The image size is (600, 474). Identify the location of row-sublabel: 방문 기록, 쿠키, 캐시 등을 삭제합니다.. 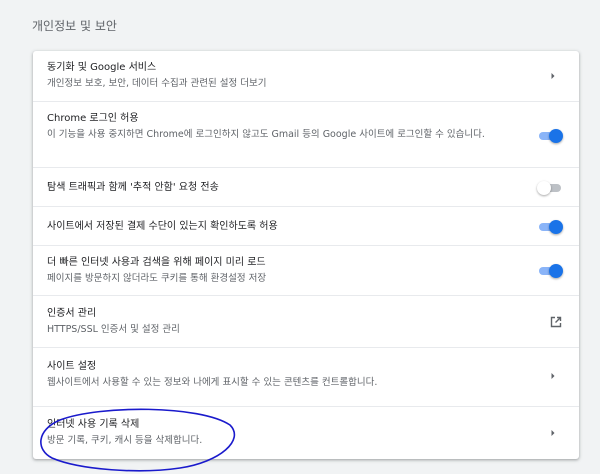
(125, 440).